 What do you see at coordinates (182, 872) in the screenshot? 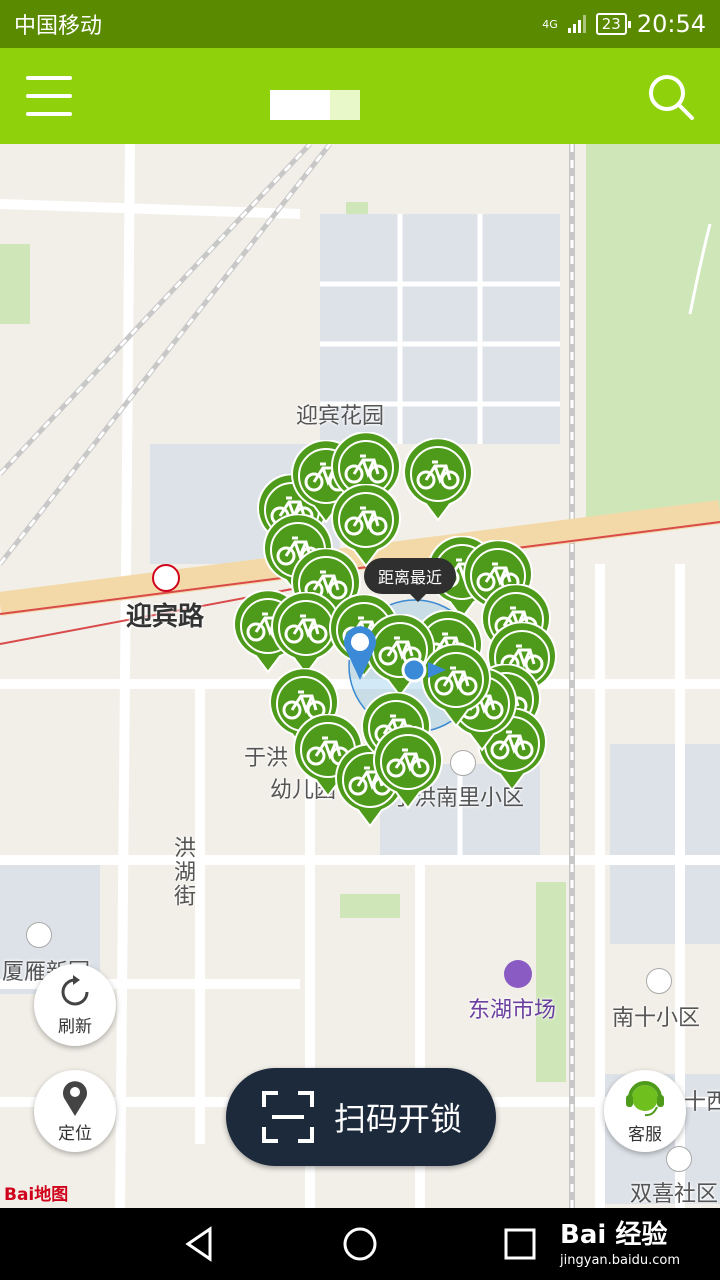
I see `map-label-honghu-street: 洪湖街` at bounding box center [182, 872].